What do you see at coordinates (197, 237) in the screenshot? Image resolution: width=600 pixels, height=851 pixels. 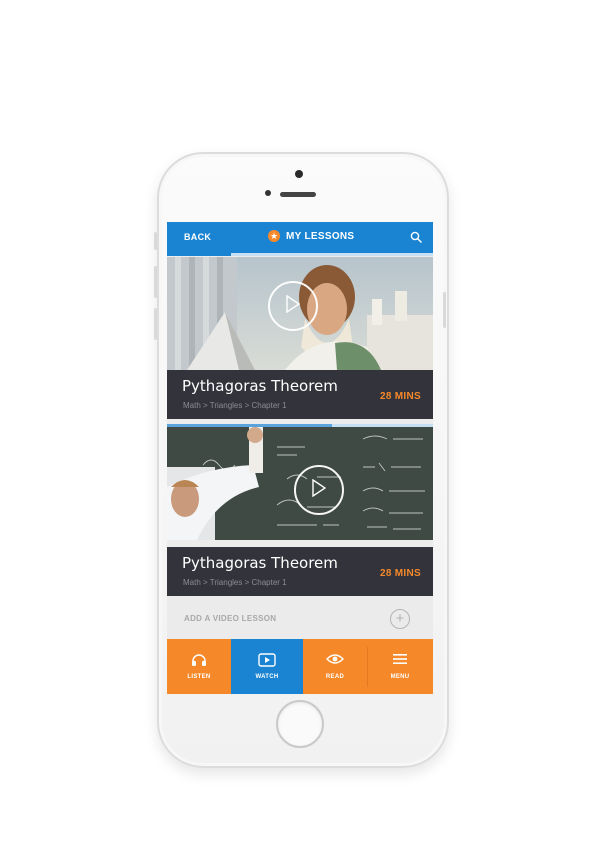 I see `back-button: BACK` at bounding box center [197, 237].